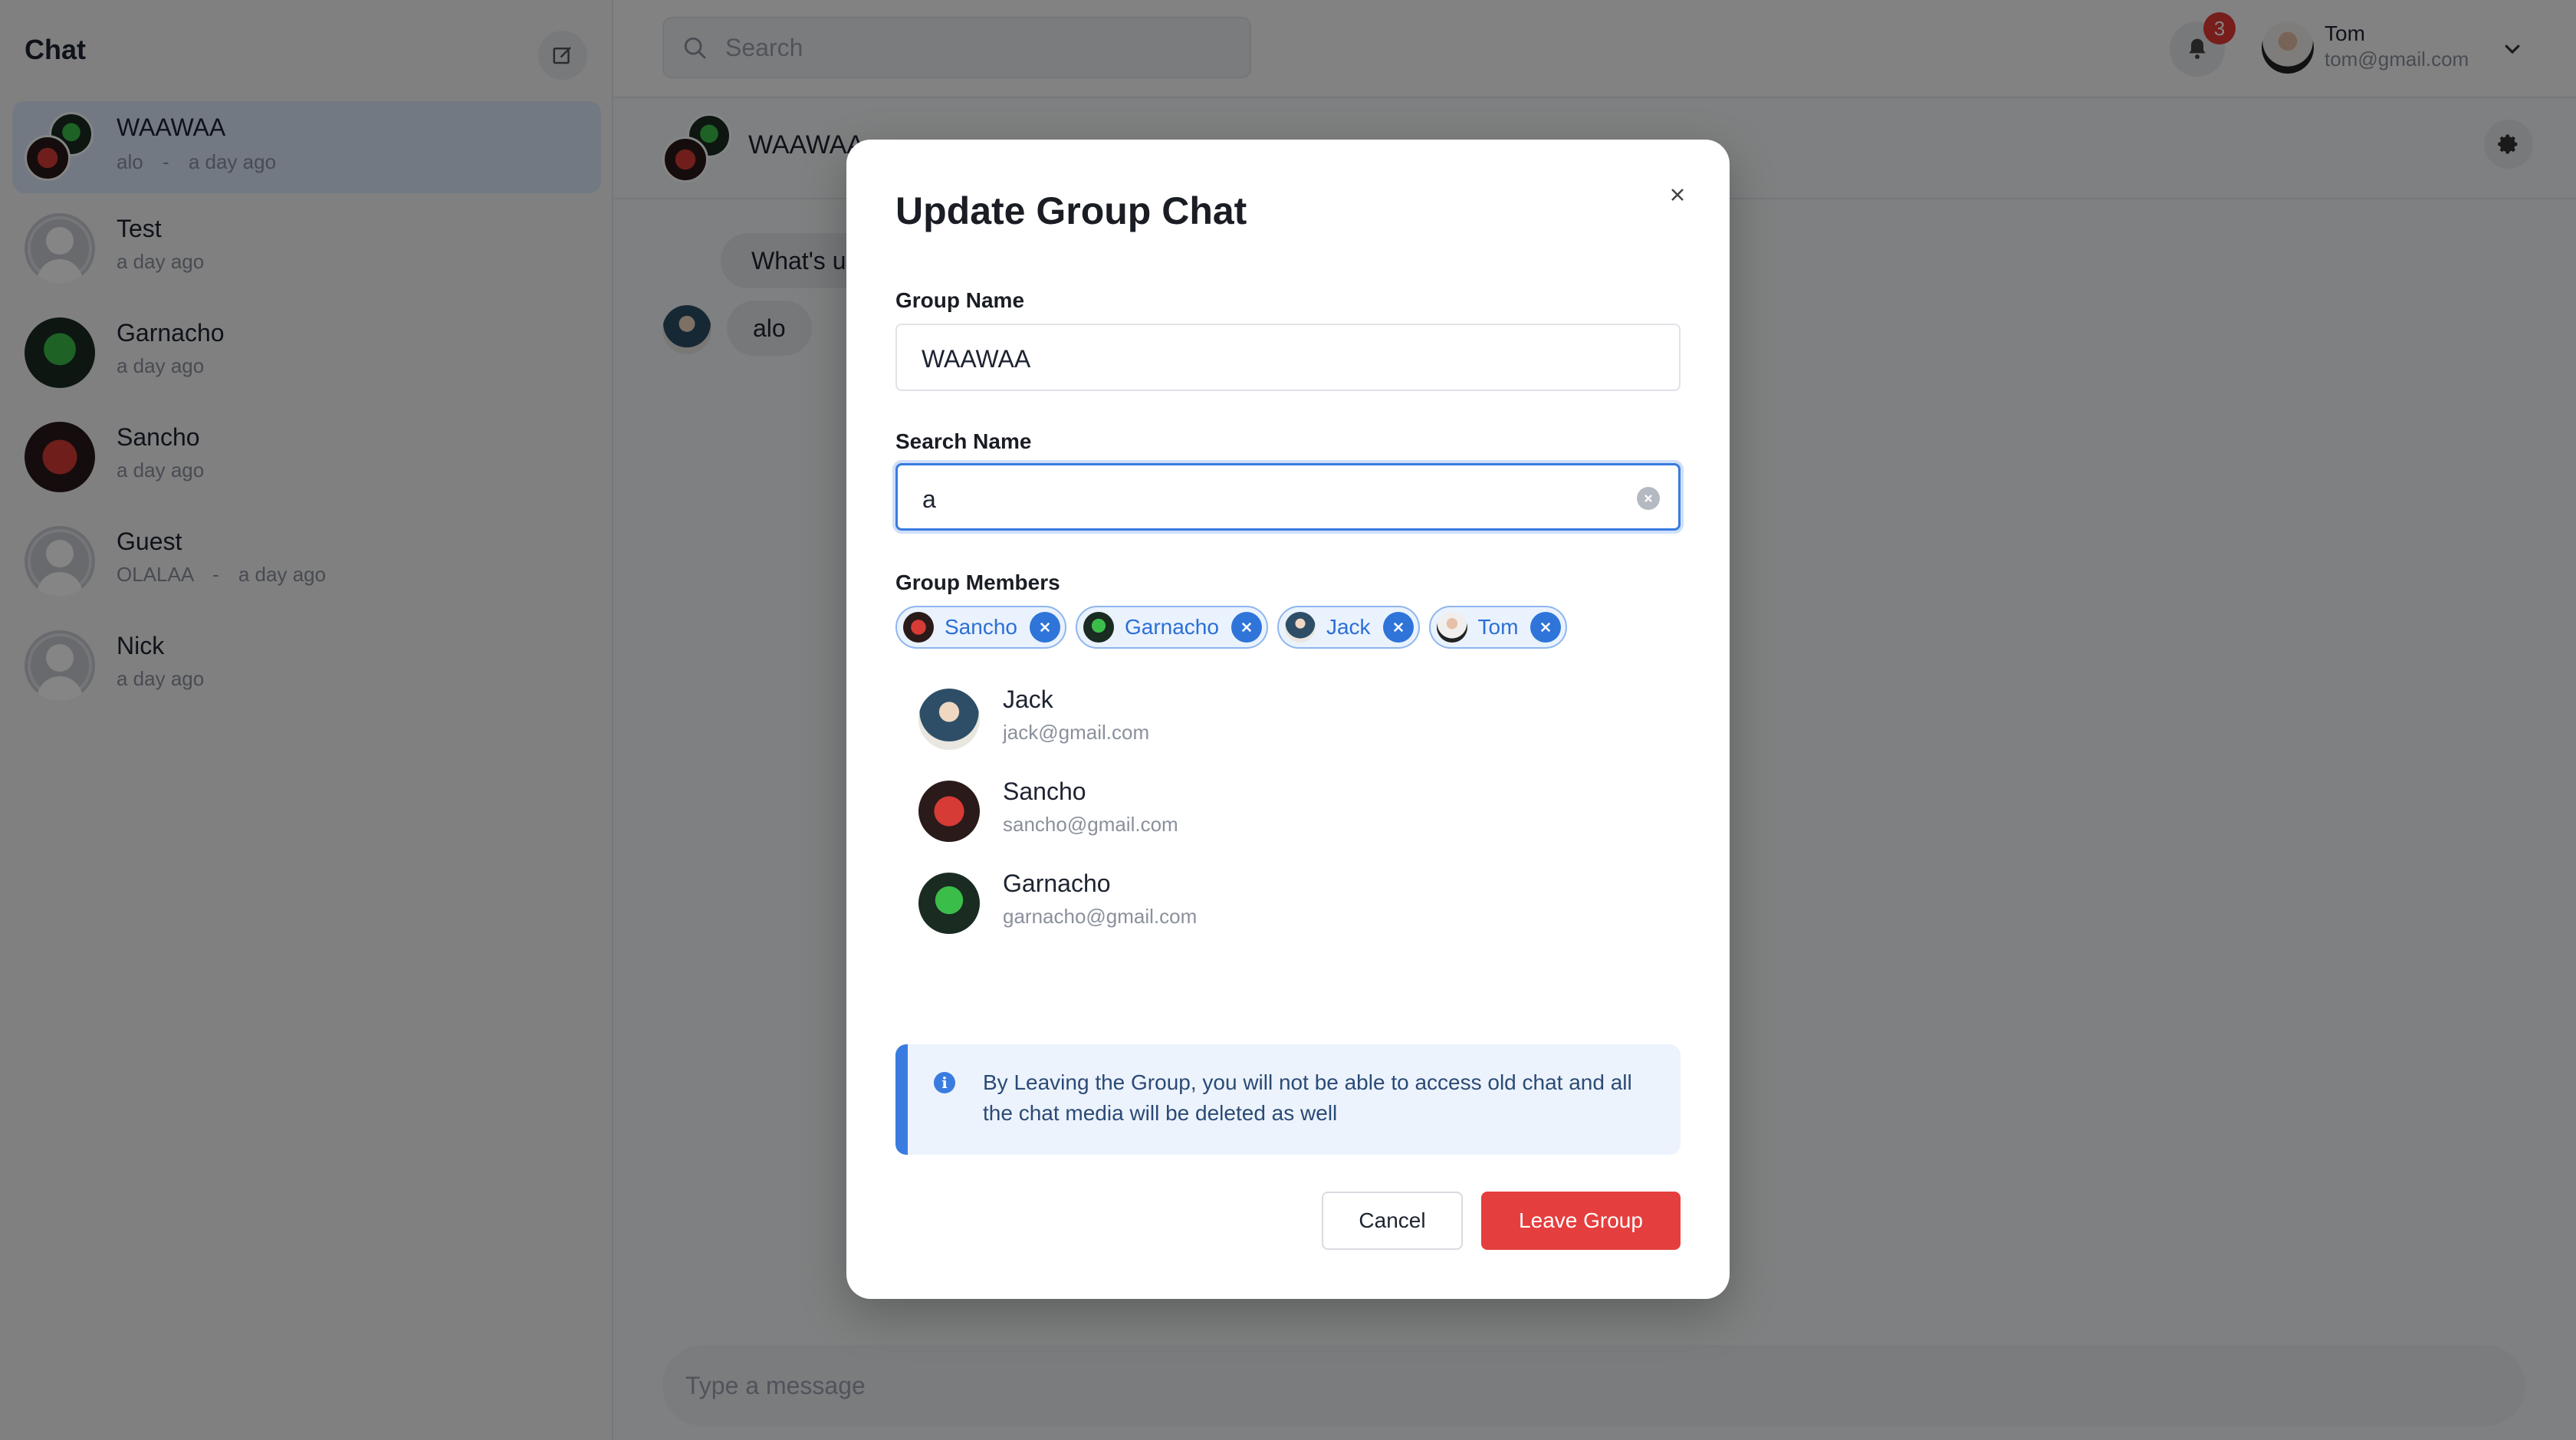 Image resolution: width=2576 pixels, height=1440 pixels. What do you see at coordinates (1071, 210) in the screenshot?
I see `modal-title: Update Group Chat` at bounding box center [1071, 210].